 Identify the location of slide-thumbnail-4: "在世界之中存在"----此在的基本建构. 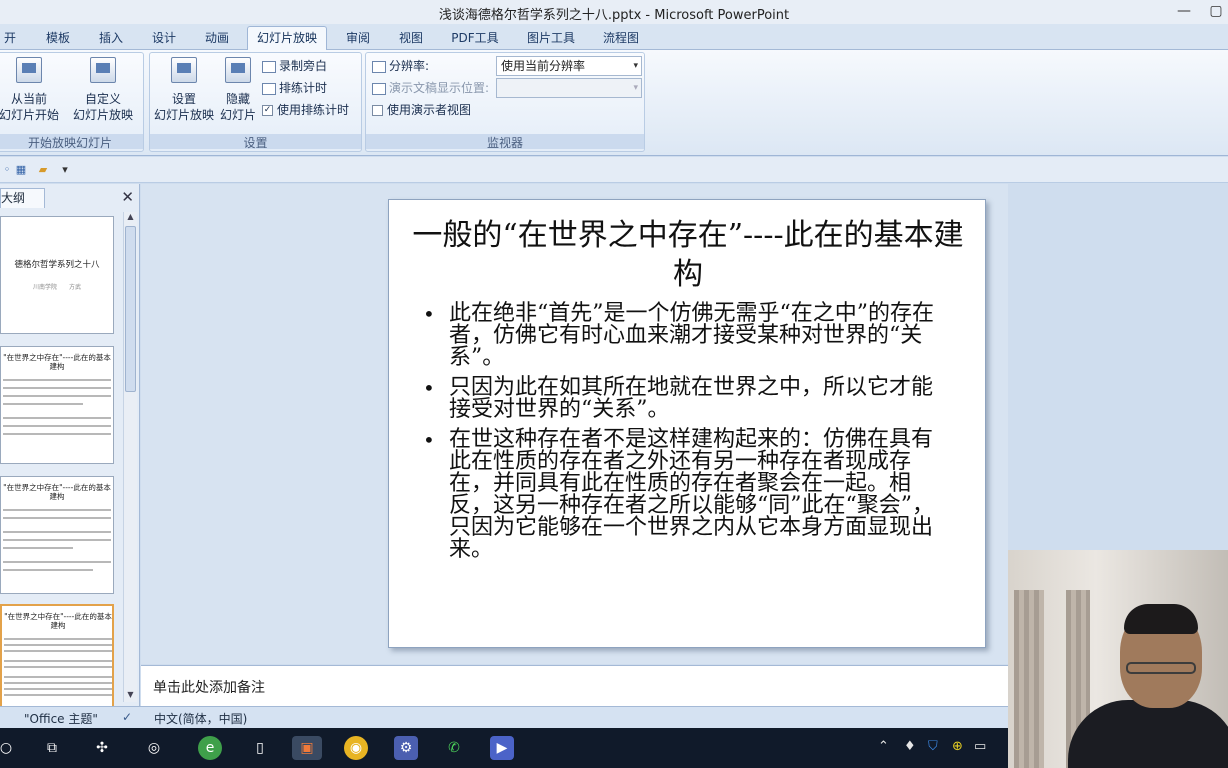
(57, 656).